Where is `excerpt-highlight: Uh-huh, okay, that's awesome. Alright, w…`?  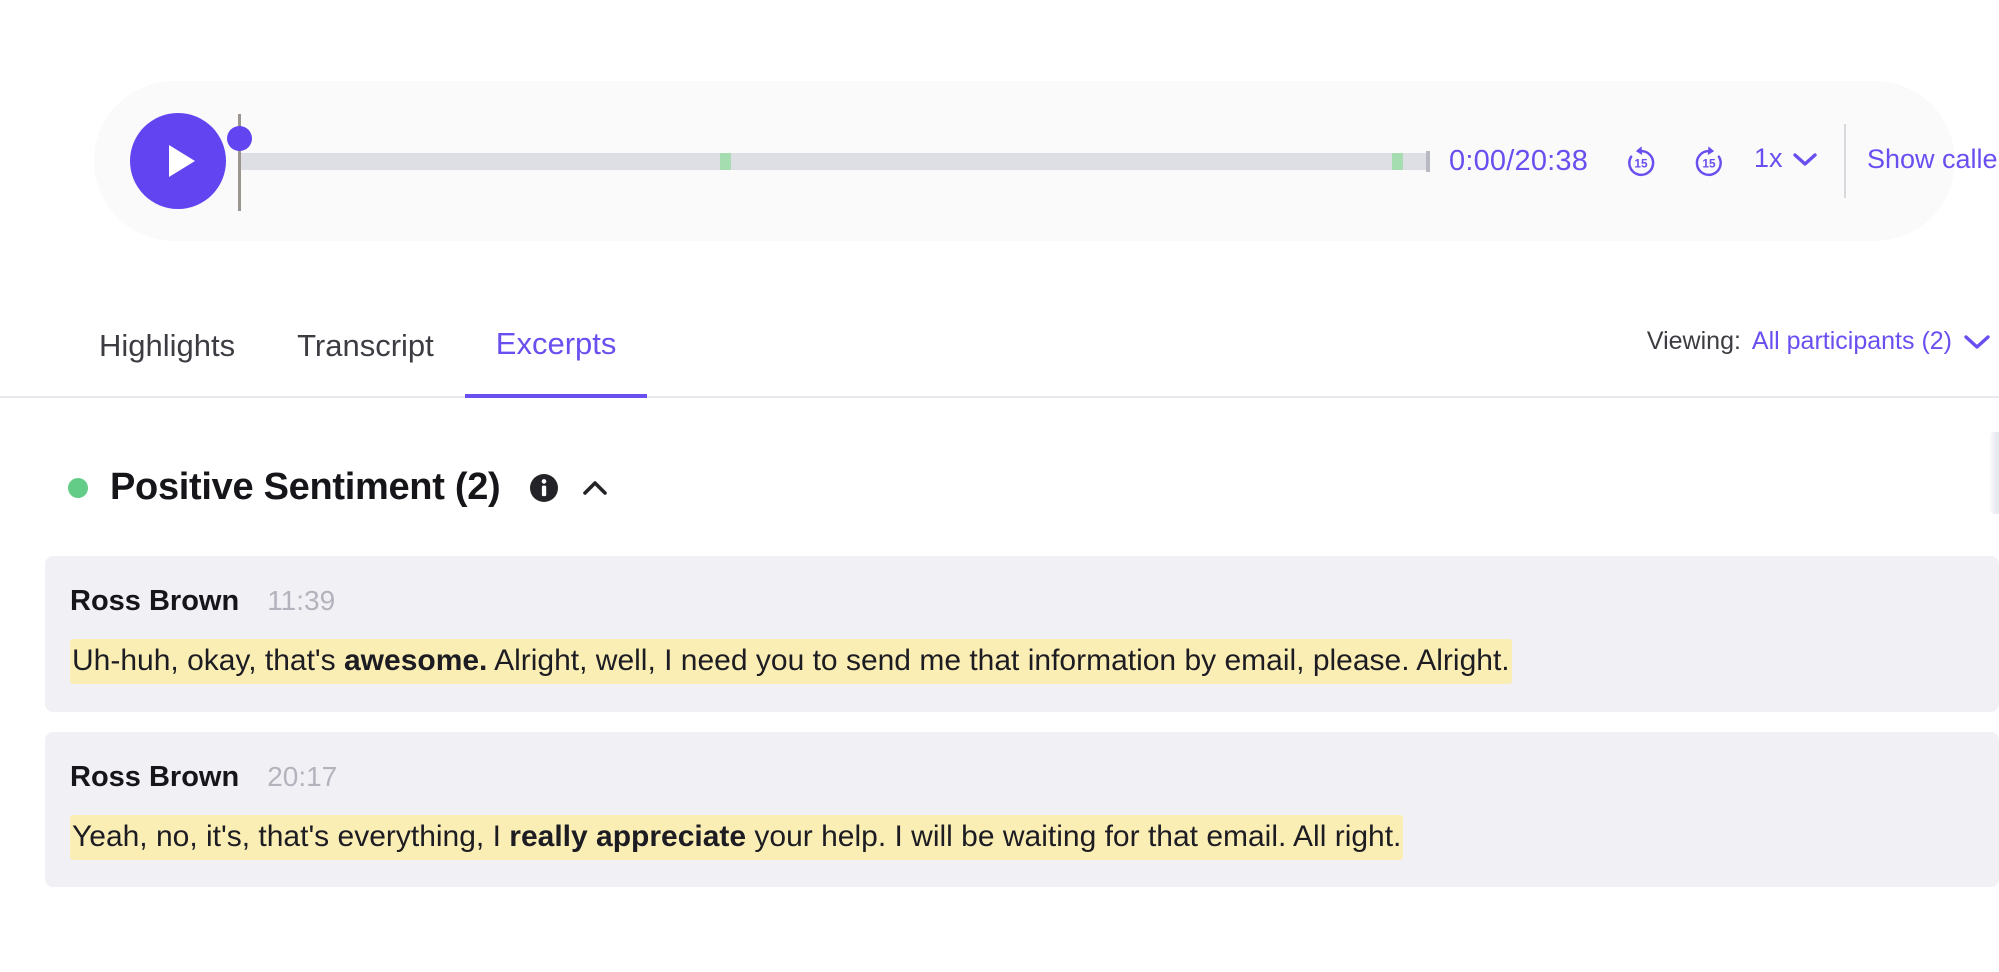 excerpt-highlight: Uh-huh, okay, that's awesome. Alright, w… is located at coordinates (791, 661).